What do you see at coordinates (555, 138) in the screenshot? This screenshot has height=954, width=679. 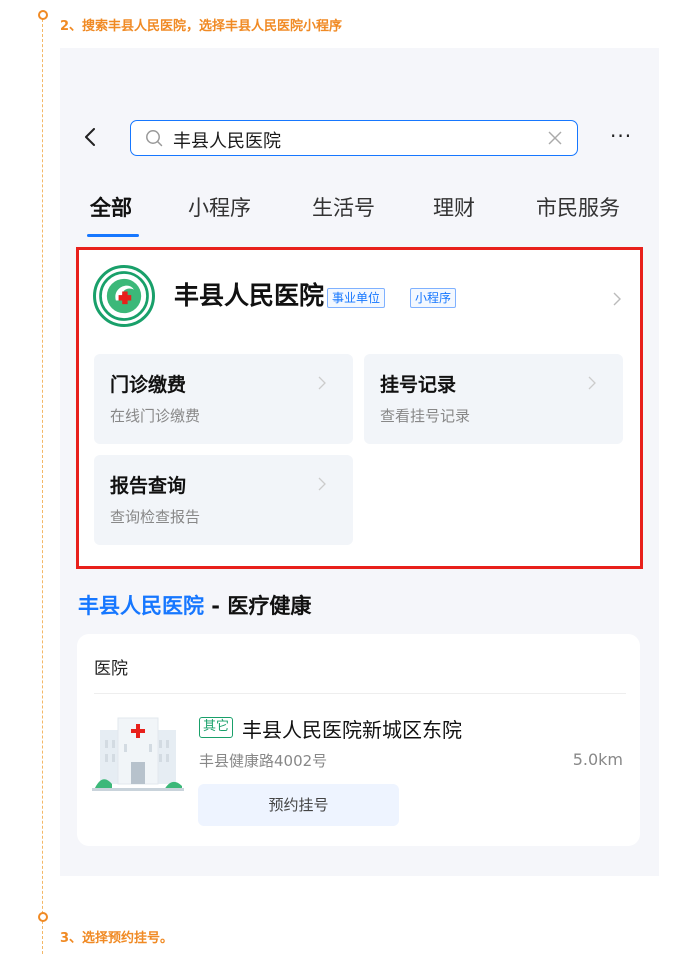 I see `clear-icon` at bounding box center [555, 138].